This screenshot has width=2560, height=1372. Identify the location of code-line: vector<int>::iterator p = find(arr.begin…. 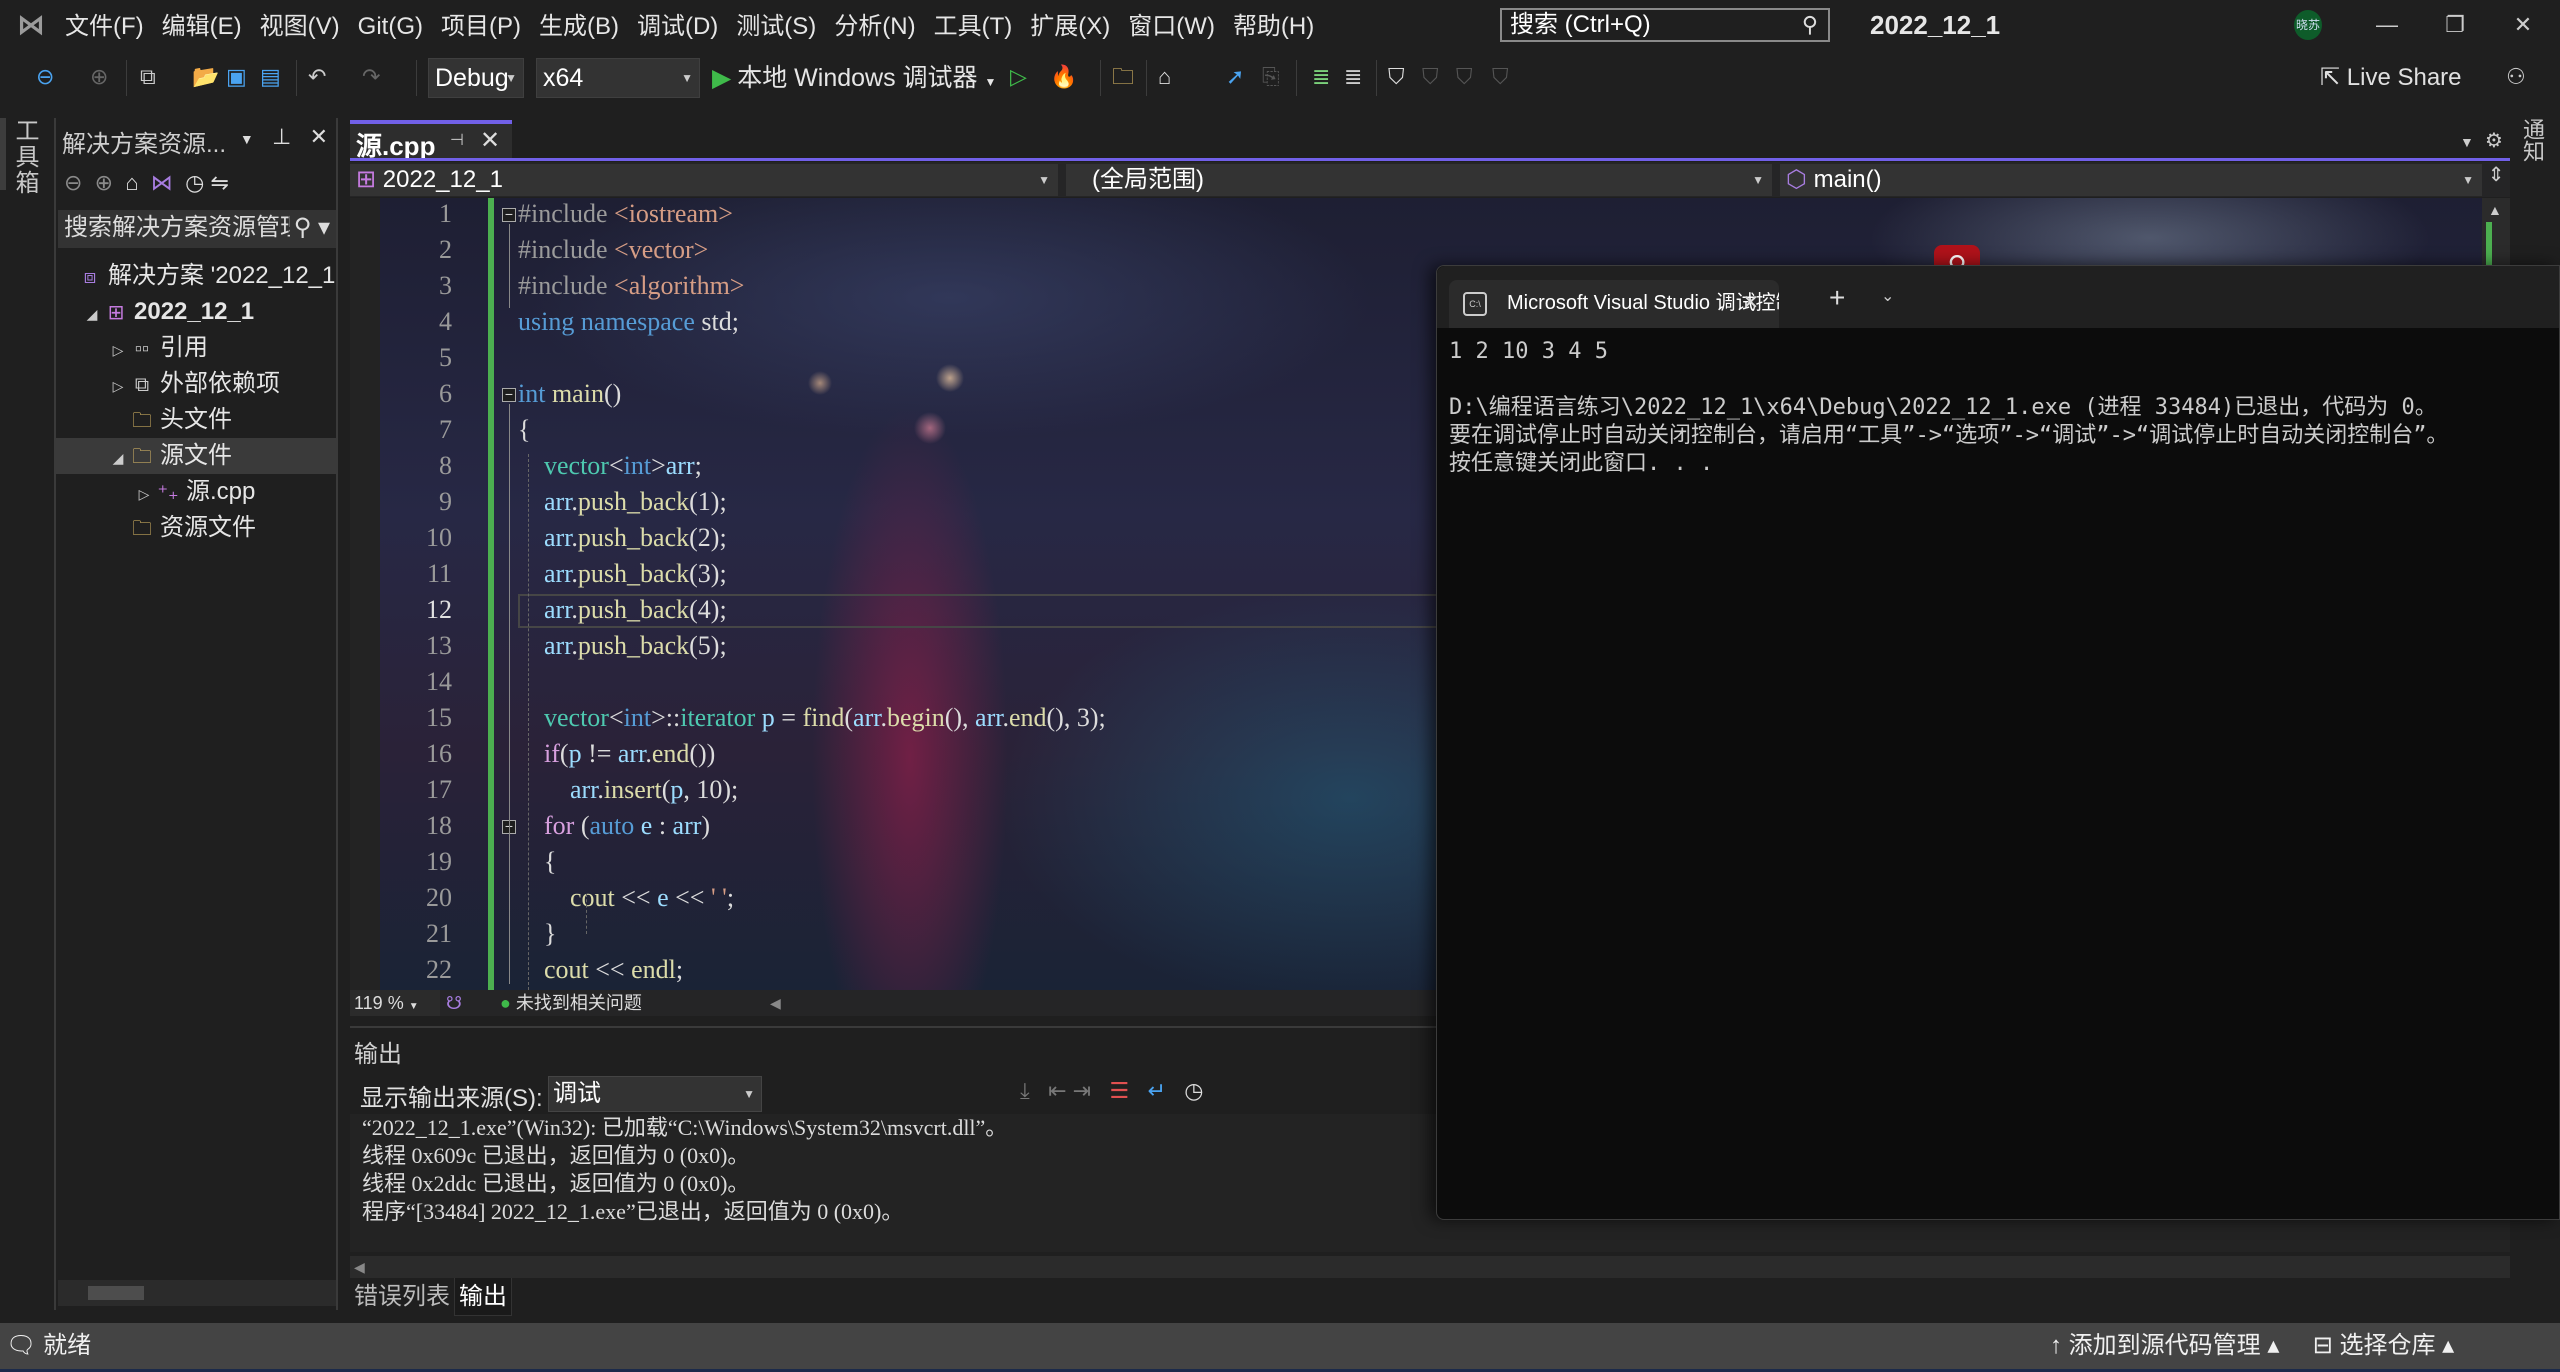
(812, 718).